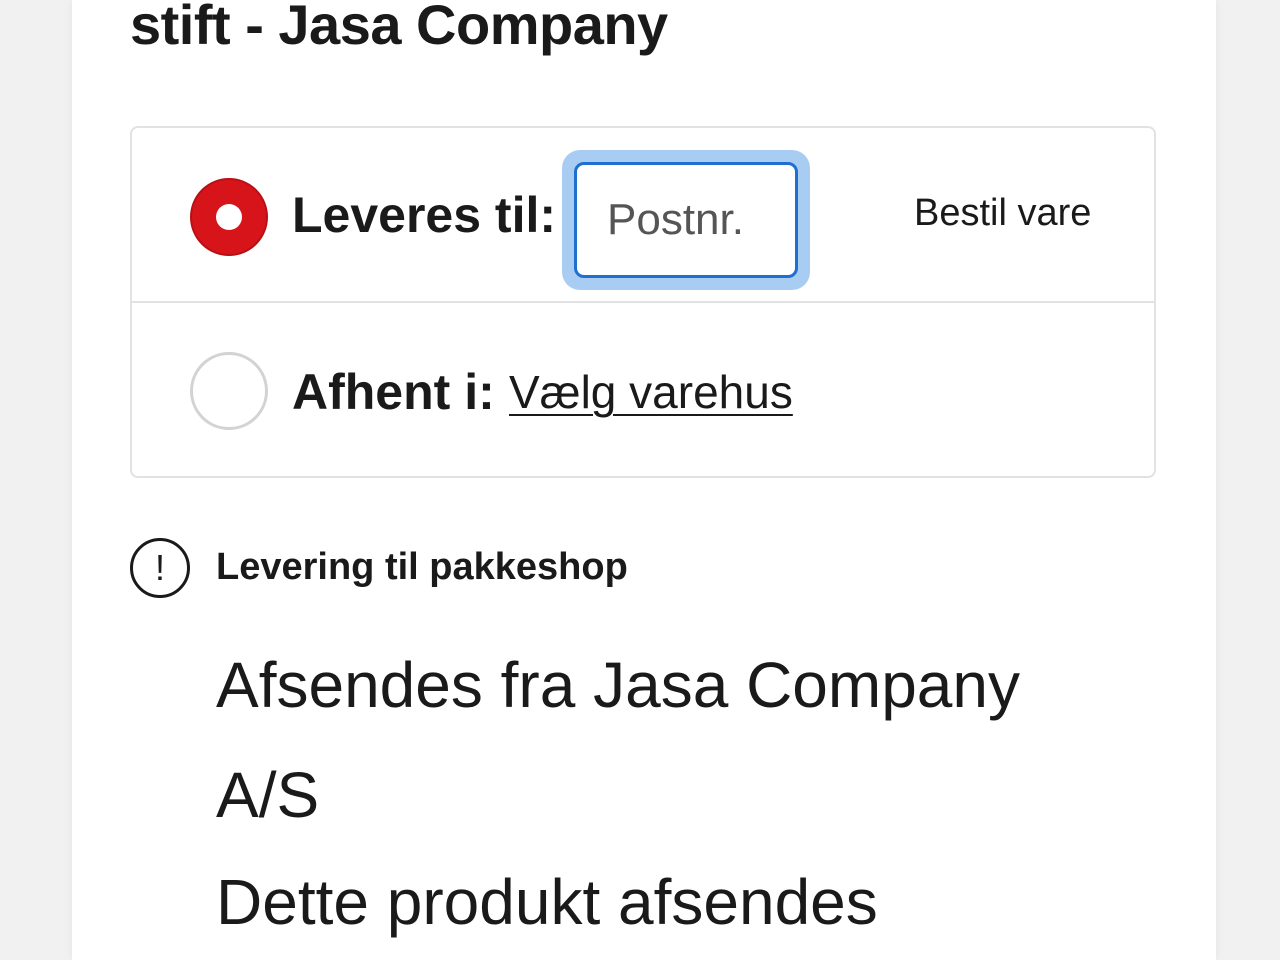 This screenshot has height=960, width=1280. What do you see at coordinates (618, 740) in the screenshot?
I see `shipping-origin-heading: Afsendes fra Jasa Company A/S` at bounding box center [618, 740].